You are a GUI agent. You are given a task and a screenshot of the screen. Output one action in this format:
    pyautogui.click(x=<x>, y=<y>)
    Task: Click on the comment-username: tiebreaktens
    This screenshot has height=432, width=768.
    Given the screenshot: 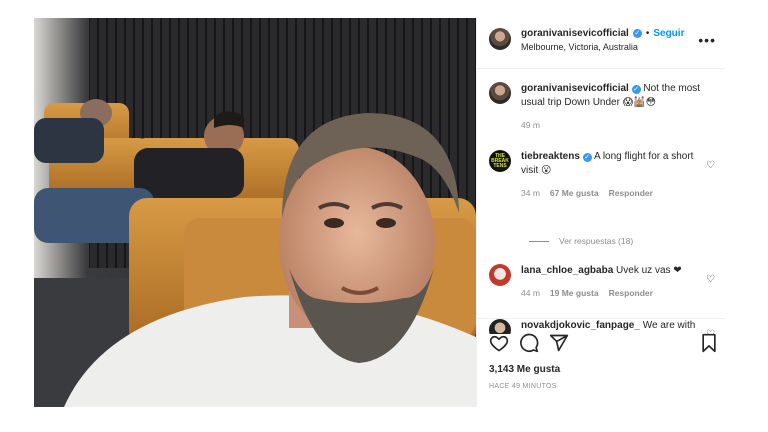 What is the action you would take?
    pyautogui.click(x=550, y=156)
    